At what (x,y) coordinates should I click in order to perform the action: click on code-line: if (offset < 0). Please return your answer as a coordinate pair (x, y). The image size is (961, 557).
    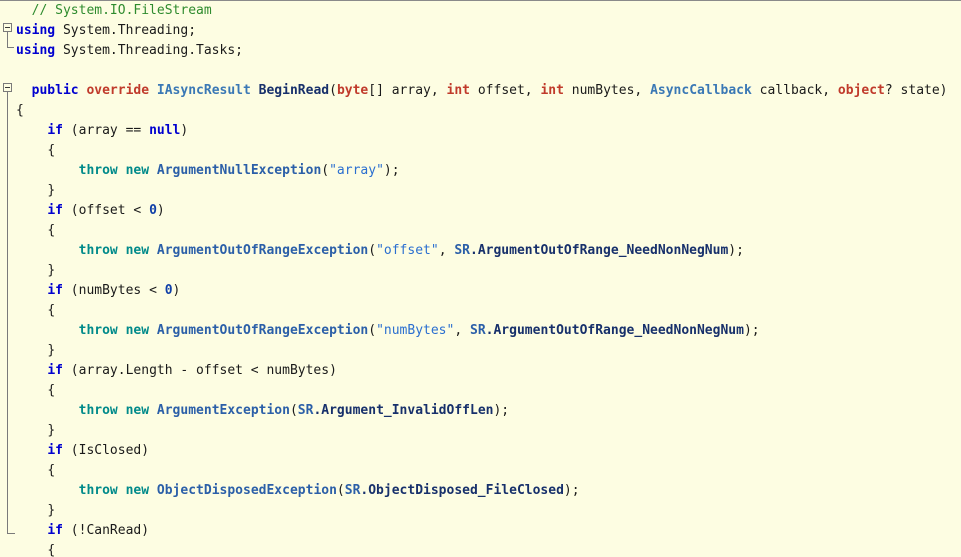
    Looking at the image, I should click on (106, 210).